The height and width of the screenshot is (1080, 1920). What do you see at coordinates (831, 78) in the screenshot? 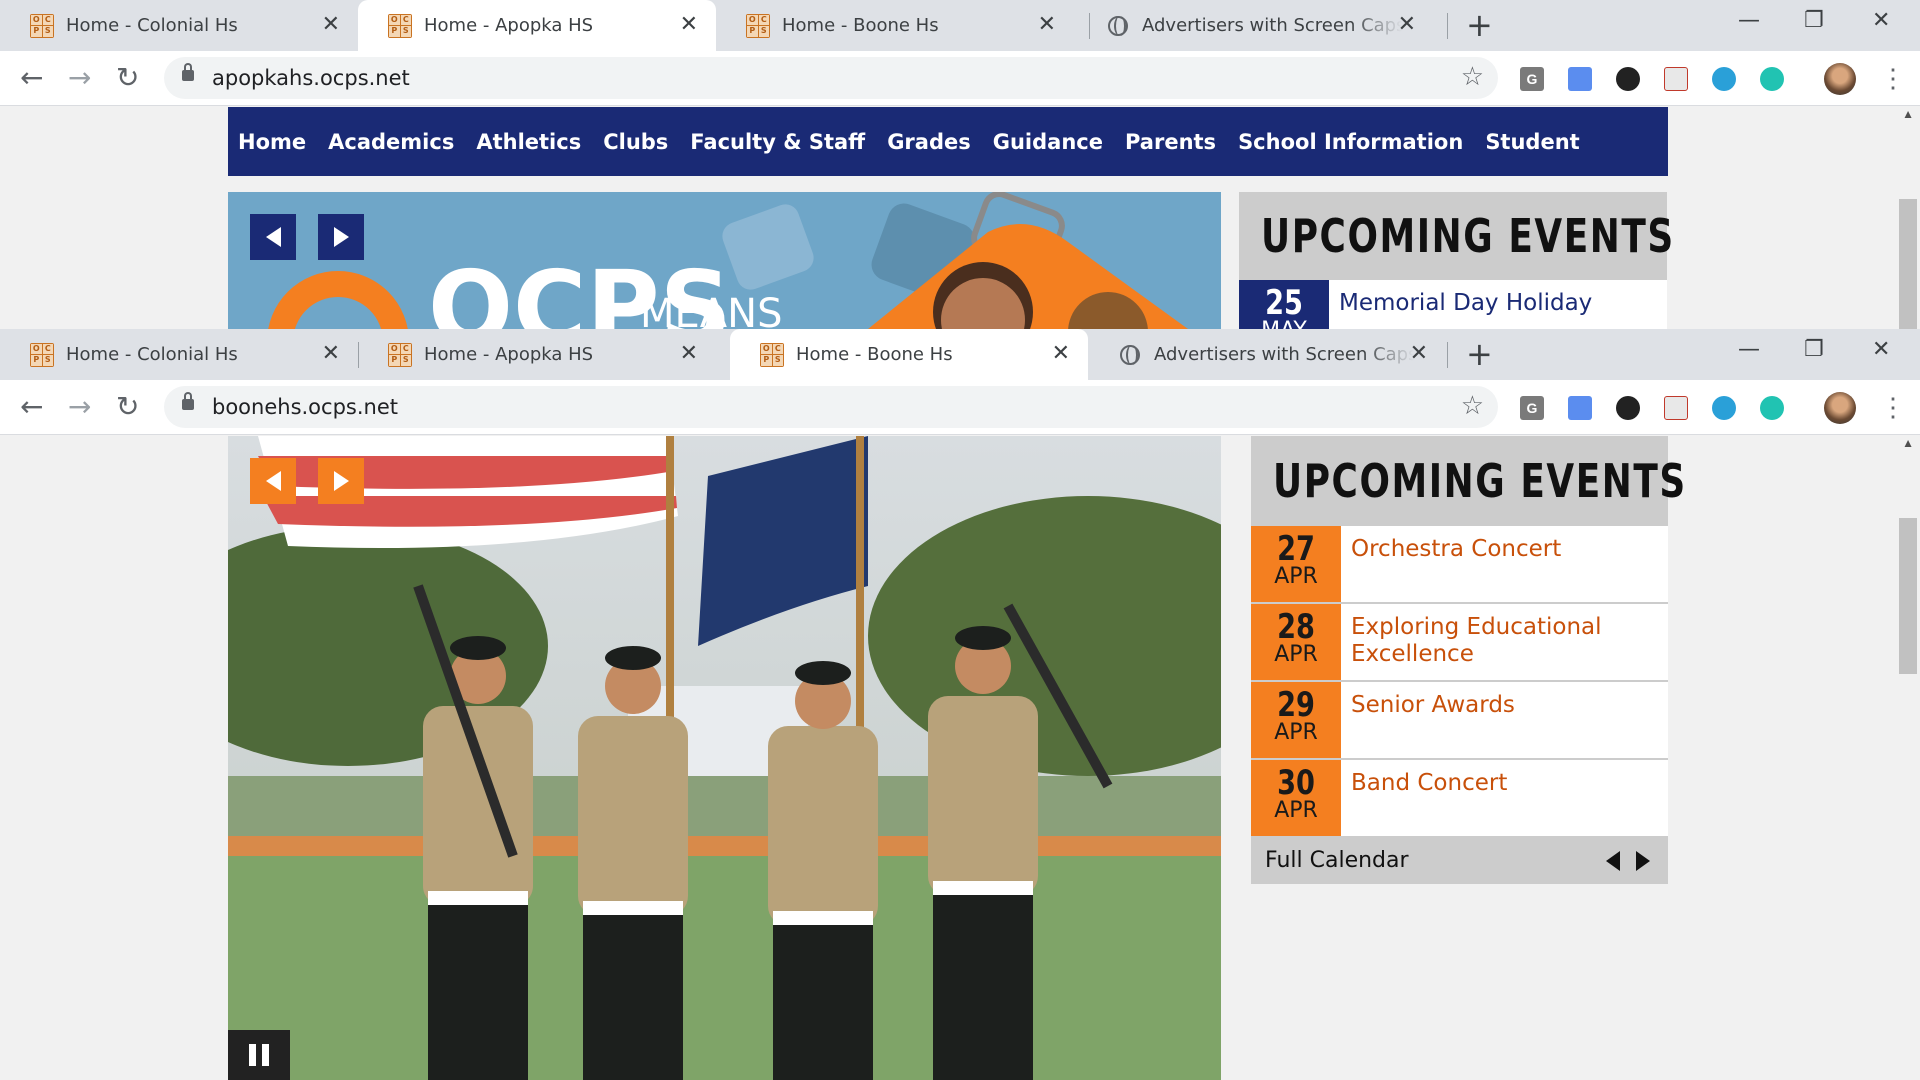
I see `address-bar: apopkahs.ocps.net ☆` at bounding box center [831, 78].